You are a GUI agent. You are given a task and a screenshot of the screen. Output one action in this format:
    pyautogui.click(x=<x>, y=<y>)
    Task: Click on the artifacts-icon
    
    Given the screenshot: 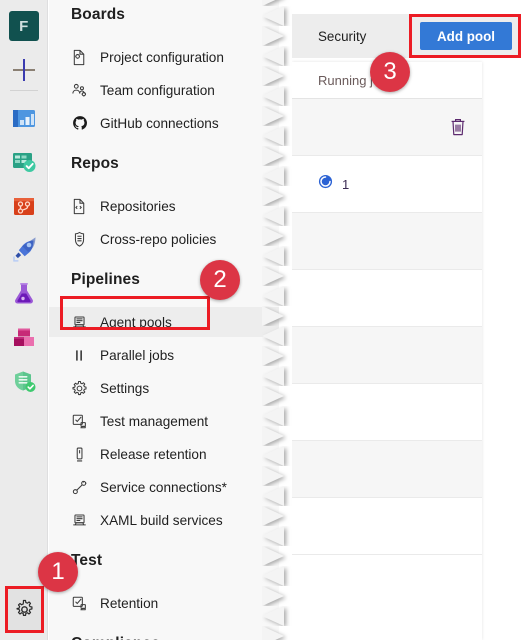 What is the action you would take?
    pyautogui.click(x=24, y=338)
    